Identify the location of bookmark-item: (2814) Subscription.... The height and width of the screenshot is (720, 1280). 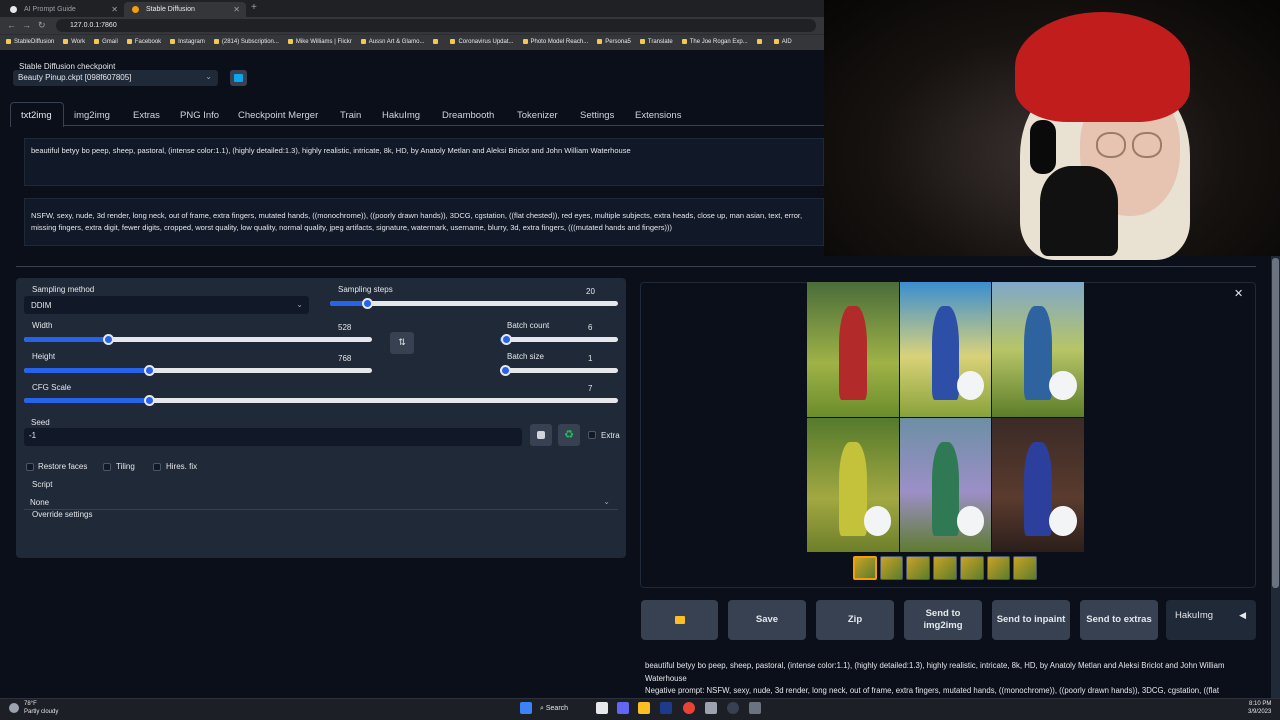
(246, 44).